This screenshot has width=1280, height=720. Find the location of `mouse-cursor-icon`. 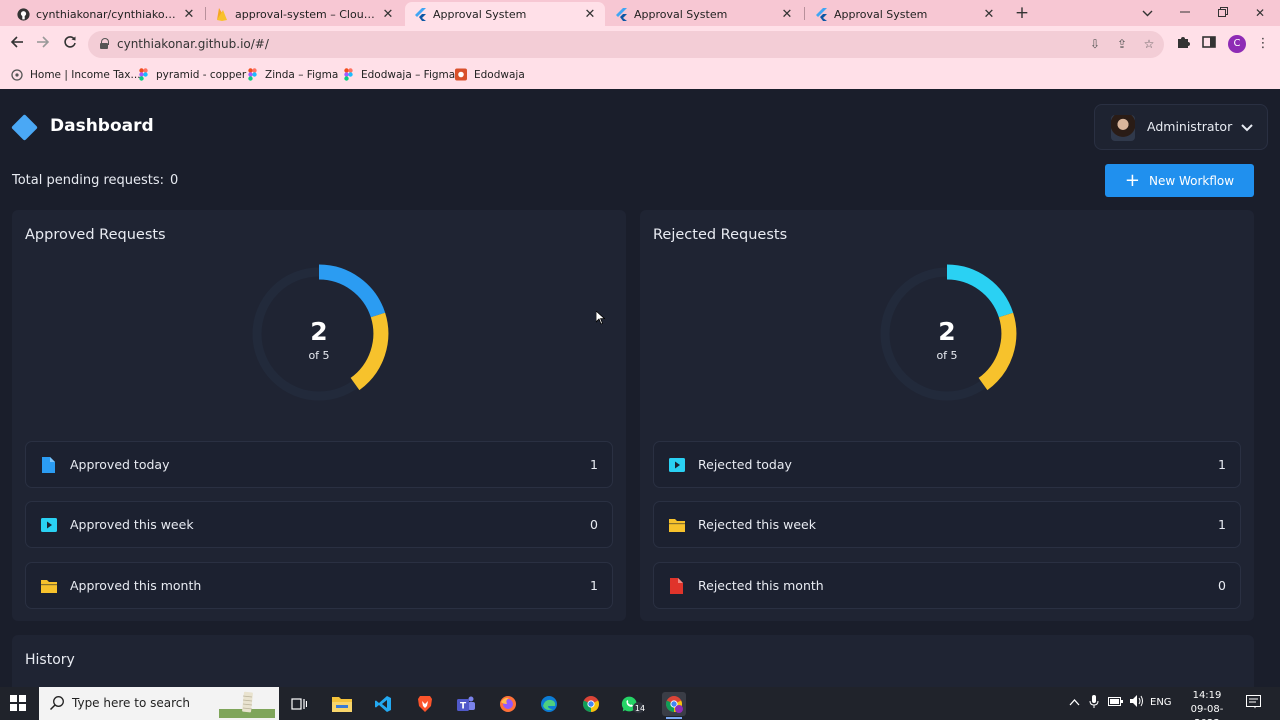

mouse-cursor-icon is located at coordinates (600, 318).